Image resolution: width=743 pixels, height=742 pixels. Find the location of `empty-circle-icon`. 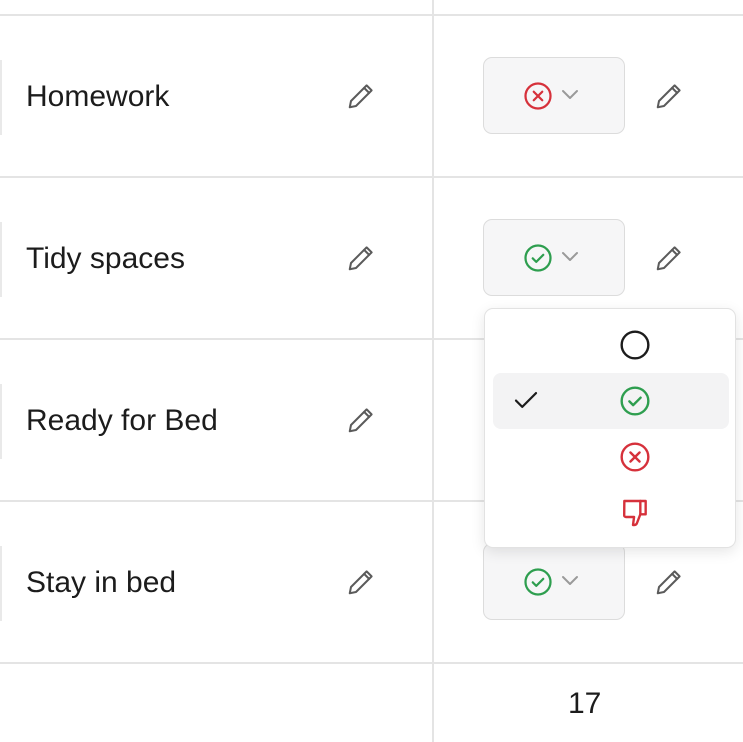

empty-circle-icon is located at coordinates (635, 345).